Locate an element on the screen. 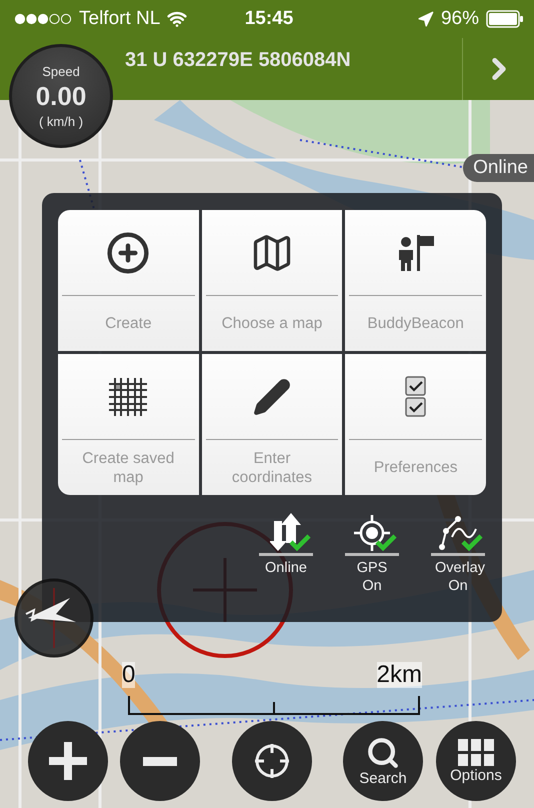 This screenshot has height=808, width=534. track-overlay-icon is located at coordinates (458, 532).